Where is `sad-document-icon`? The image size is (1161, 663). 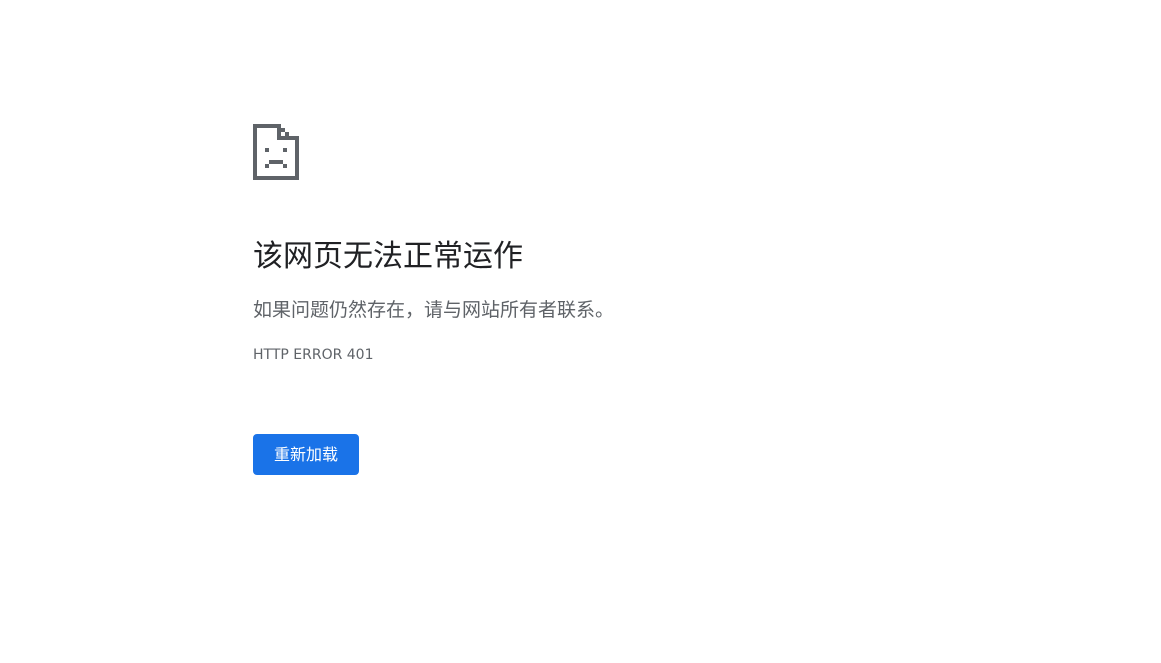
sad-document-icon is located at coordinates (603, 152).